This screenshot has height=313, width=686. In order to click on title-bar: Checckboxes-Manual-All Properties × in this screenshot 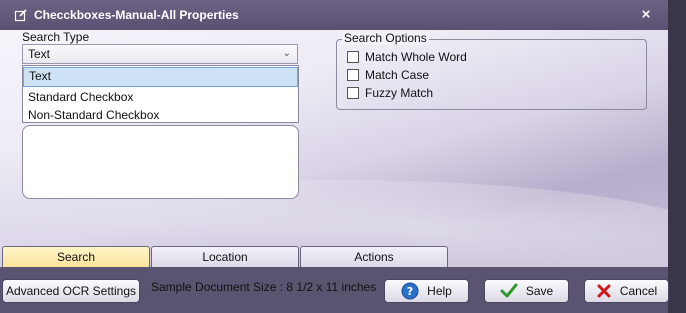, I will do `click(334, 15)`.